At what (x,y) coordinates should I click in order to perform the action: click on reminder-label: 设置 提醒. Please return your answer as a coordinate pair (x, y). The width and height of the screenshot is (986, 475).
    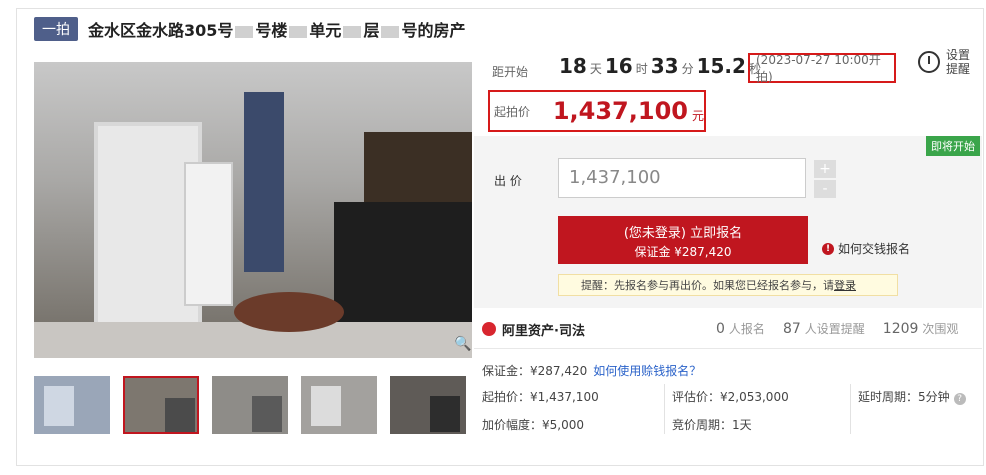
    Looking at the image, I should click on (958, 62).